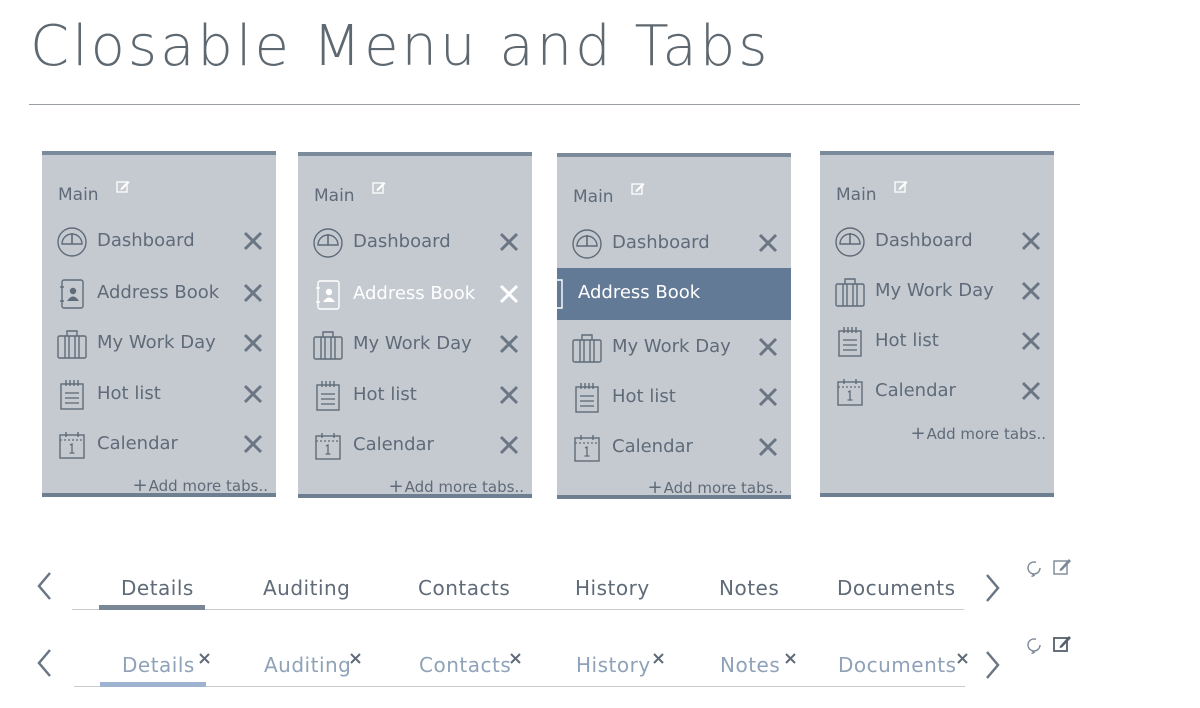 The width and height of the screenshot is (1200, 708). Describe the element at coordinates (328, 243) in the screenshot. I see `dashboard-icon` at that location.